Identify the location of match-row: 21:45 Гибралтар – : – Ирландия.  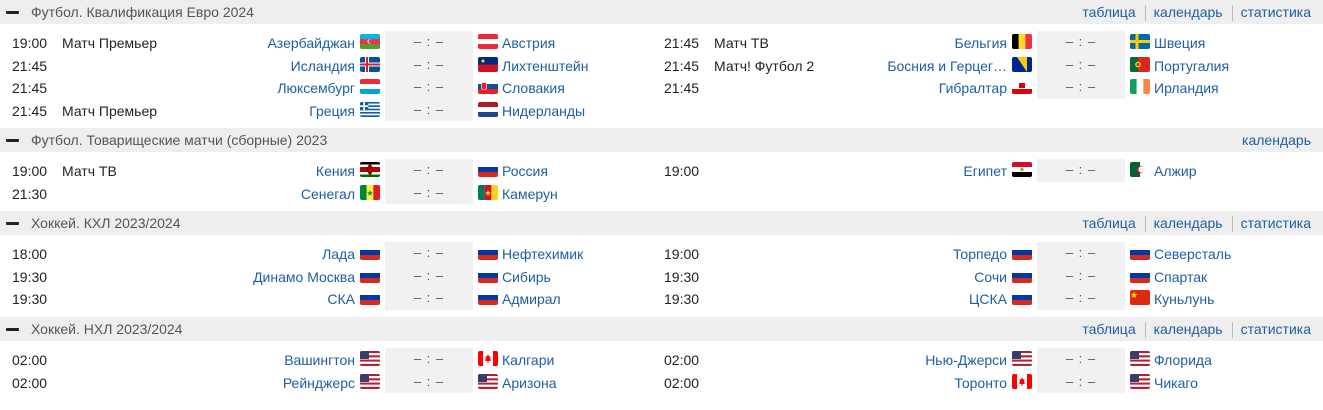
(977, 87).